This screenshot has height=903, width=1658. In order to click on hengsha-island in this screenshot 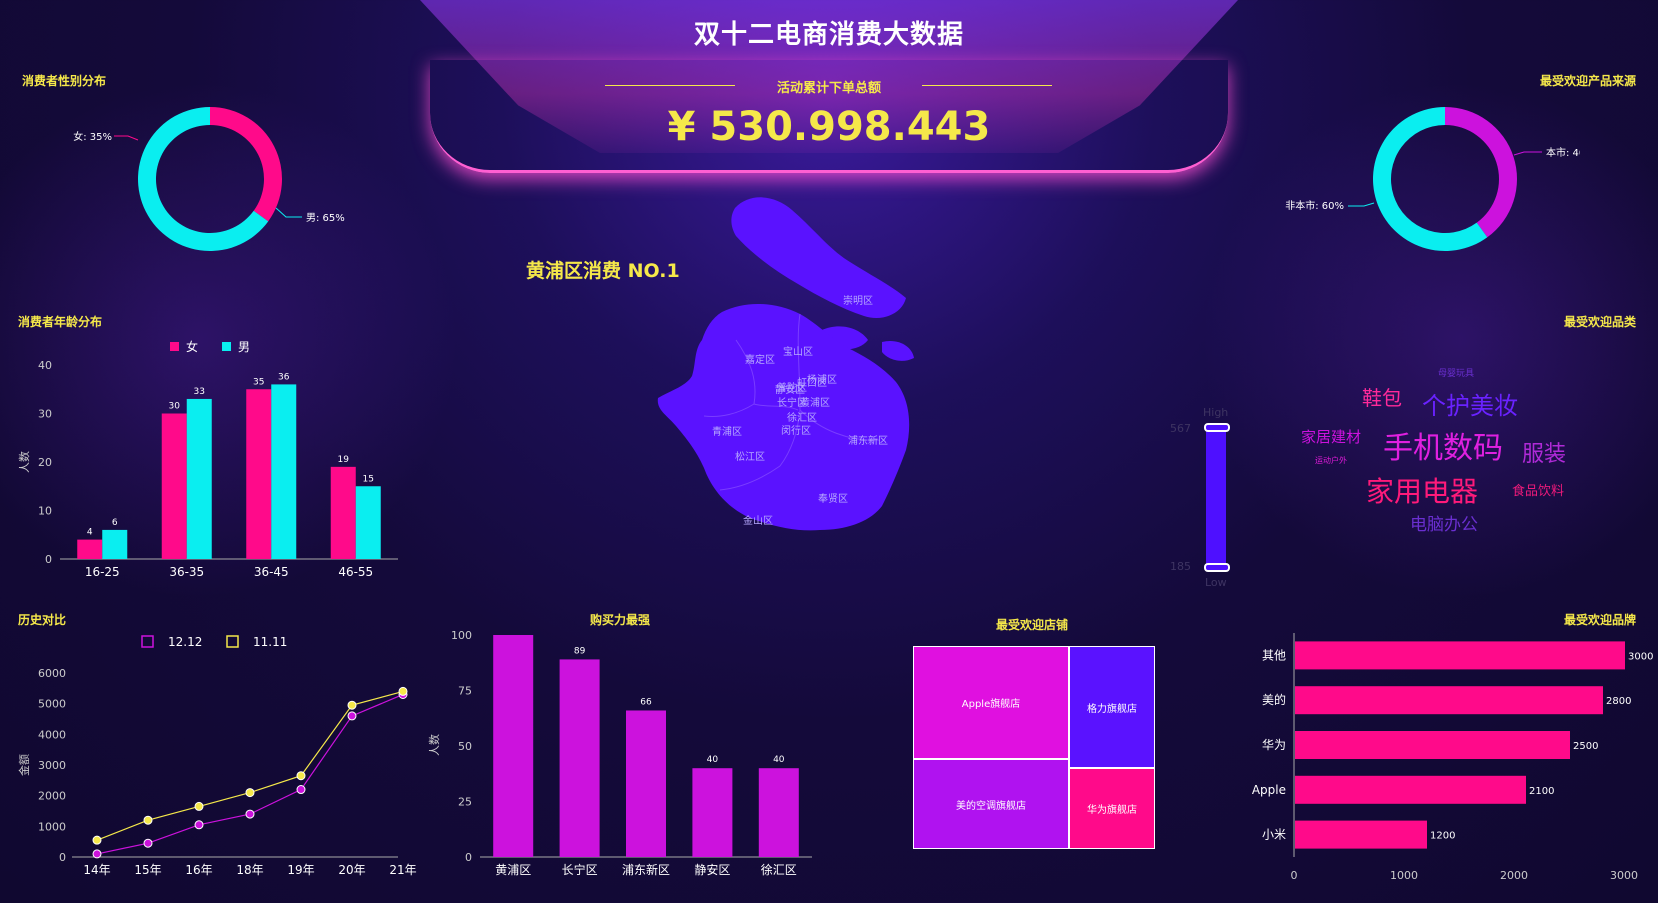, I will do `click(898, 350)`.